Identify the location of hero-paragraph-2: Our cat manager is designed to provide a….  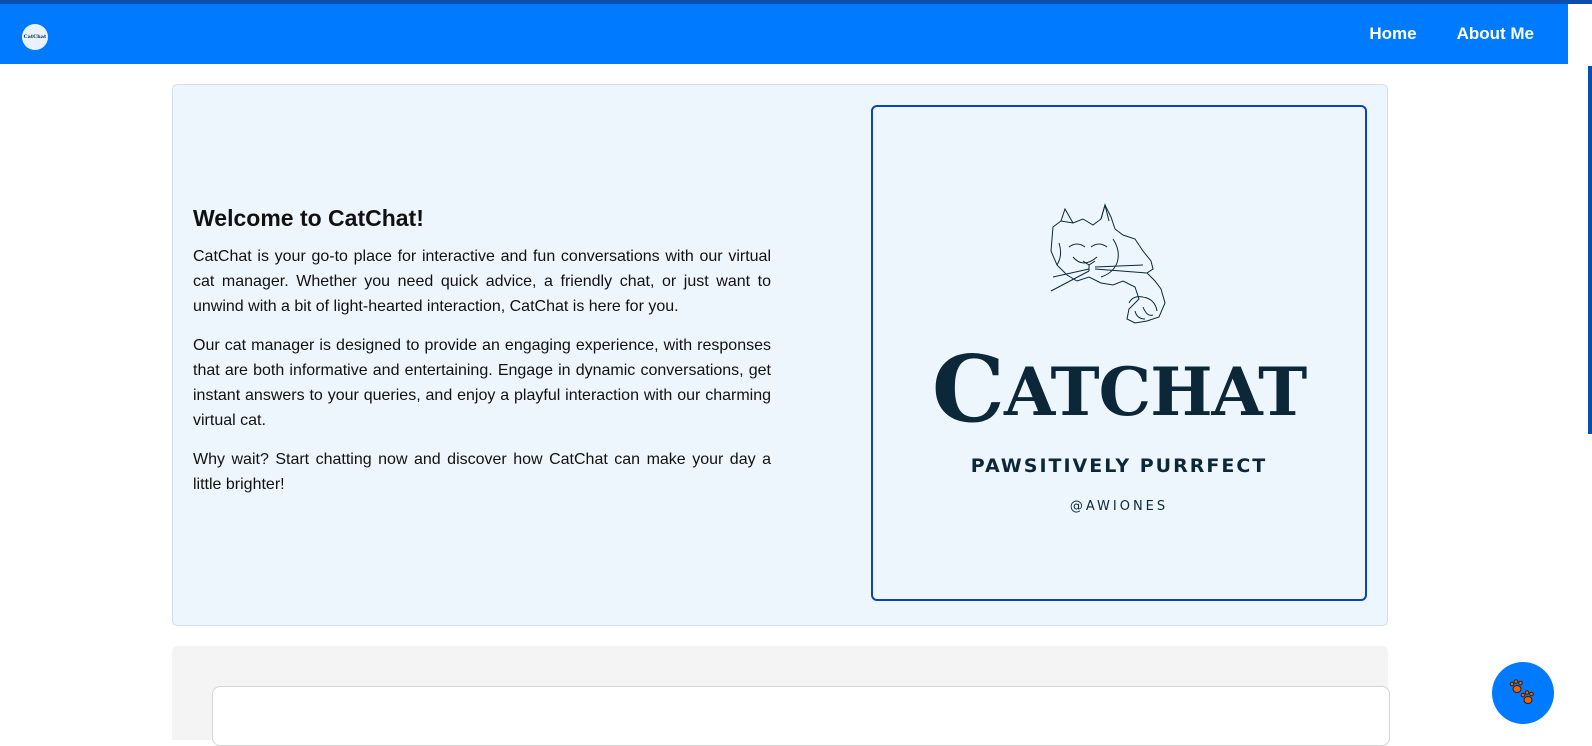
(482, 383).